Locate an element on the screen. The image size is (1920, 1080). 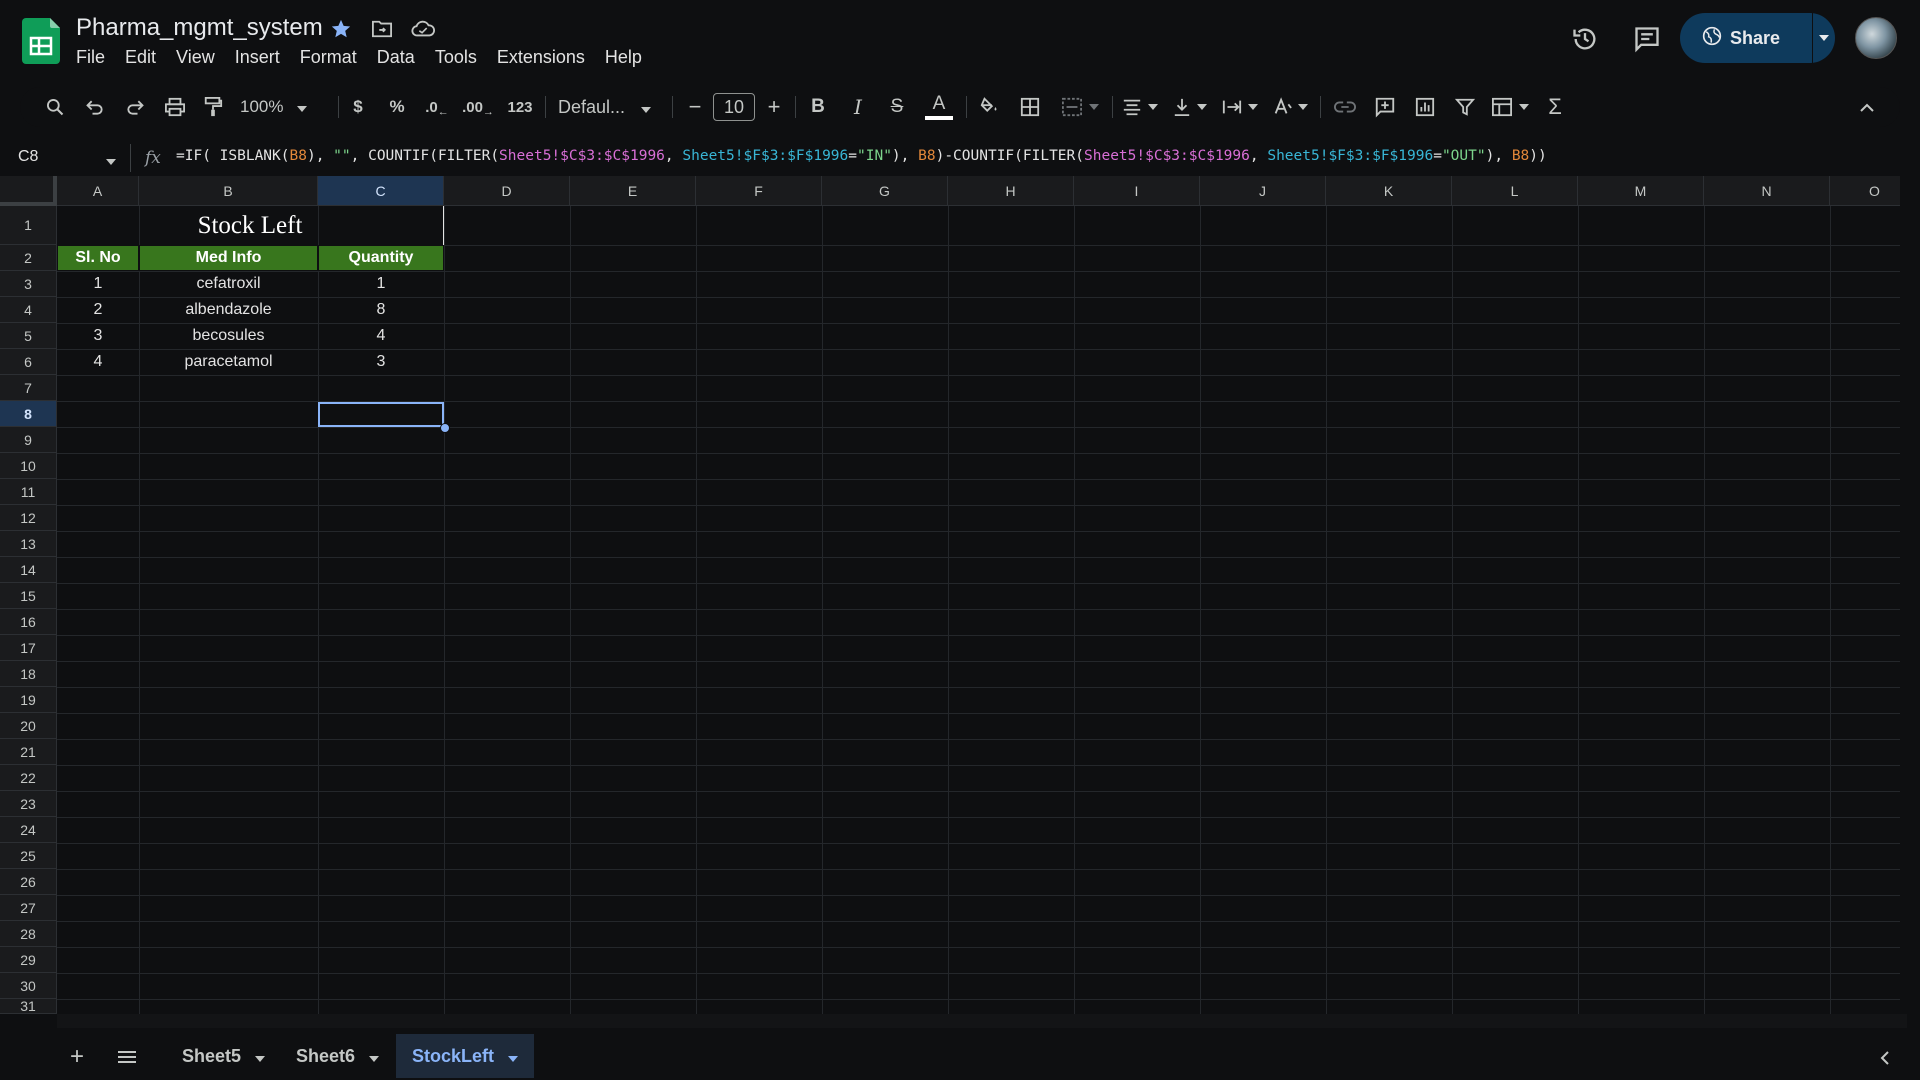
column-header-j: J is located at coordinates (1263, 191).